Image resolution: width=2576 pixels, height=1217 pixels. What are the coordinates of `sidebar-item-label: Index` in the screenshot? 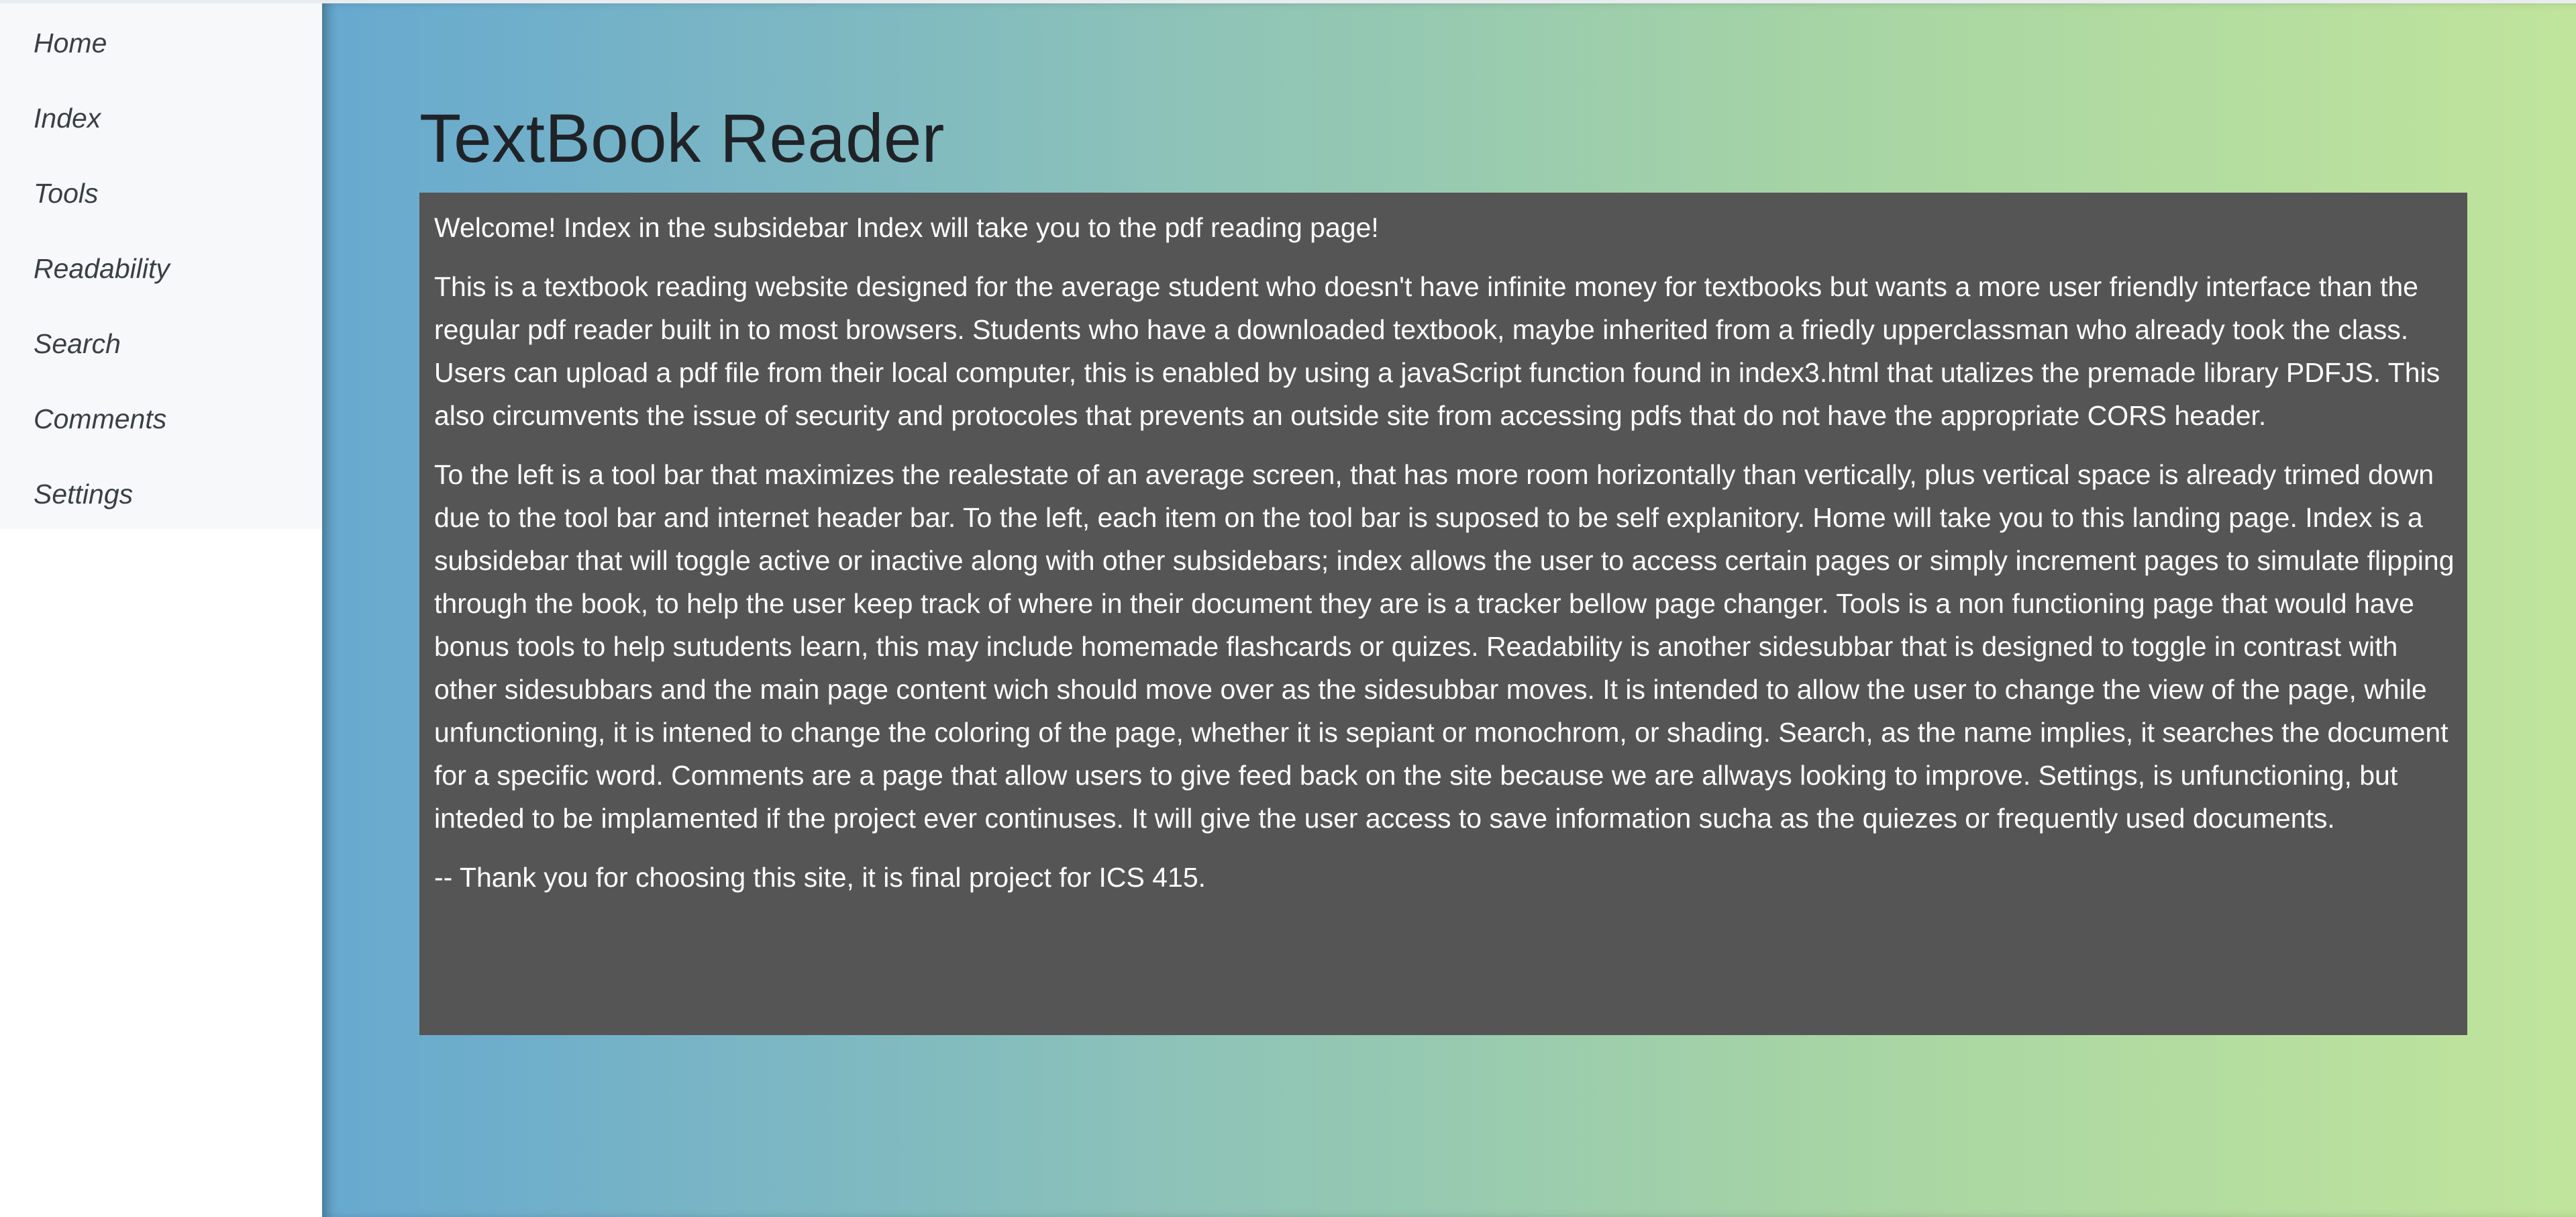 It's located at (67, 118).